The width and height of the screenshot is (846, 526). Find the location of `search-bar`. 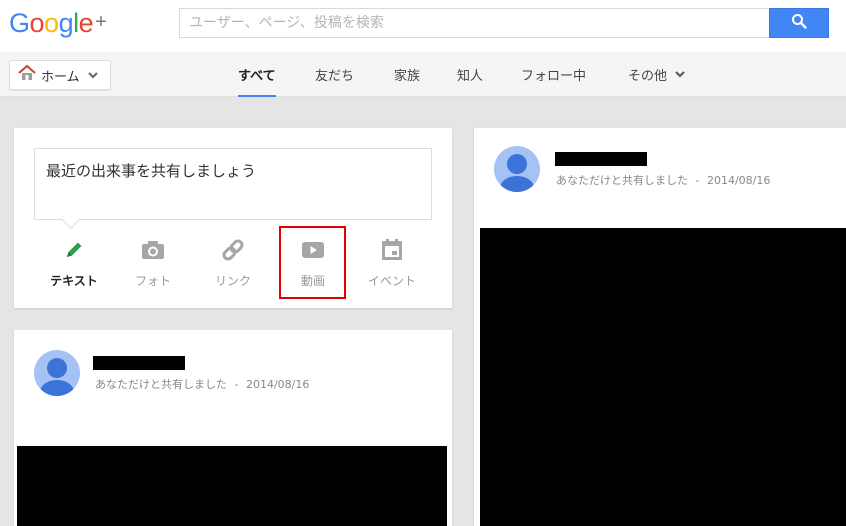

search-bar is located at coordinates (504, 23).